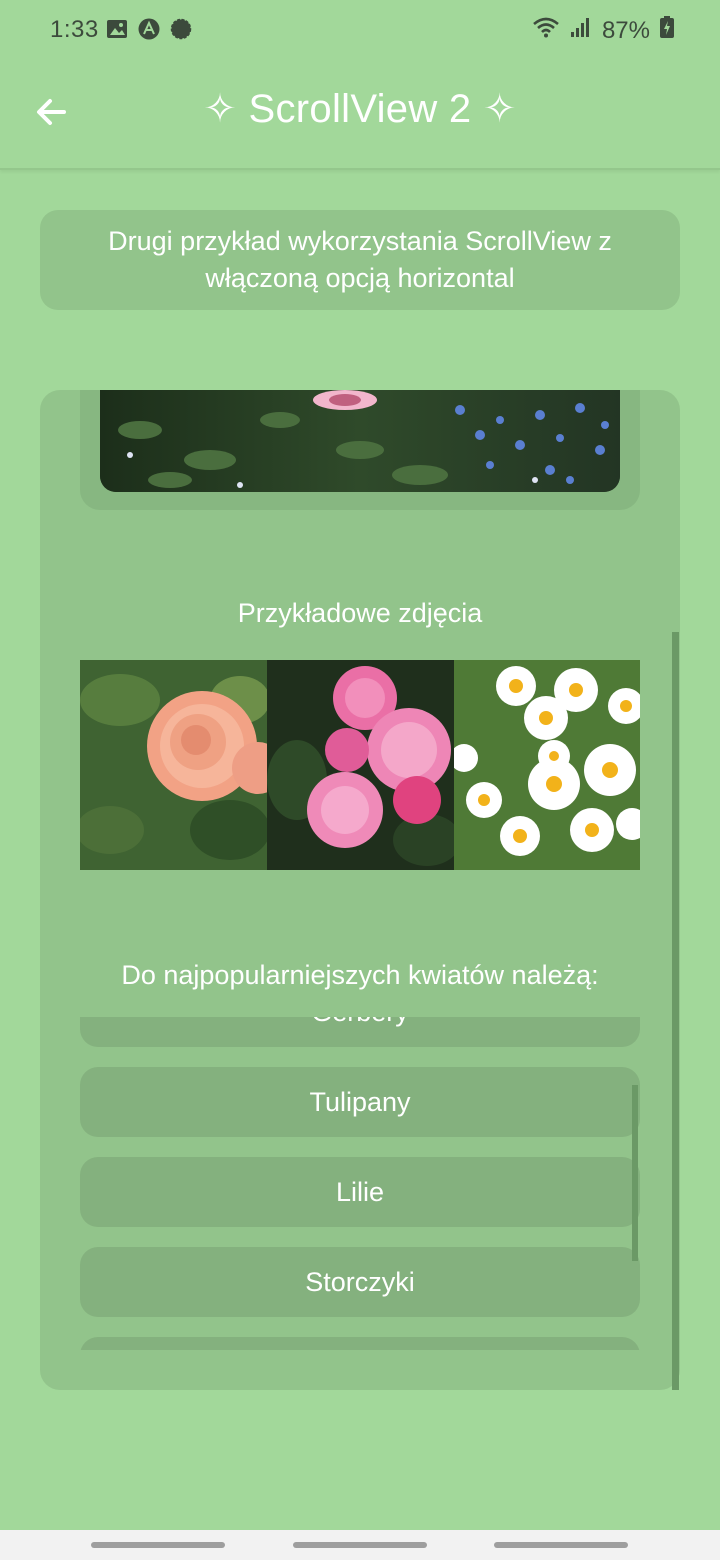  I want to click on list-item-label: Lilie, so click(360, 1191).